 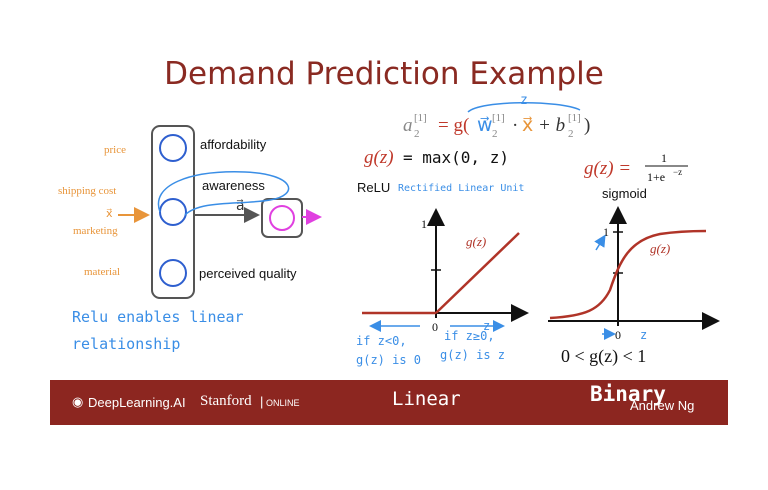 I want to click on relu-note-left-2: g(z) is 0, so click(x=388, y=360).